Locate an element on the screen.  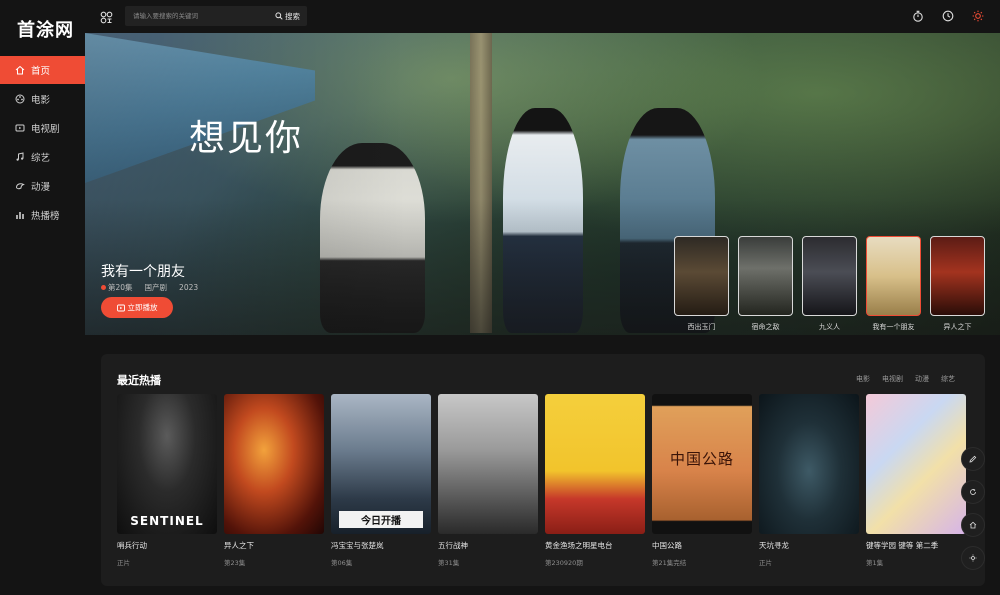
tv-icon is located at coordinates (20, 128).